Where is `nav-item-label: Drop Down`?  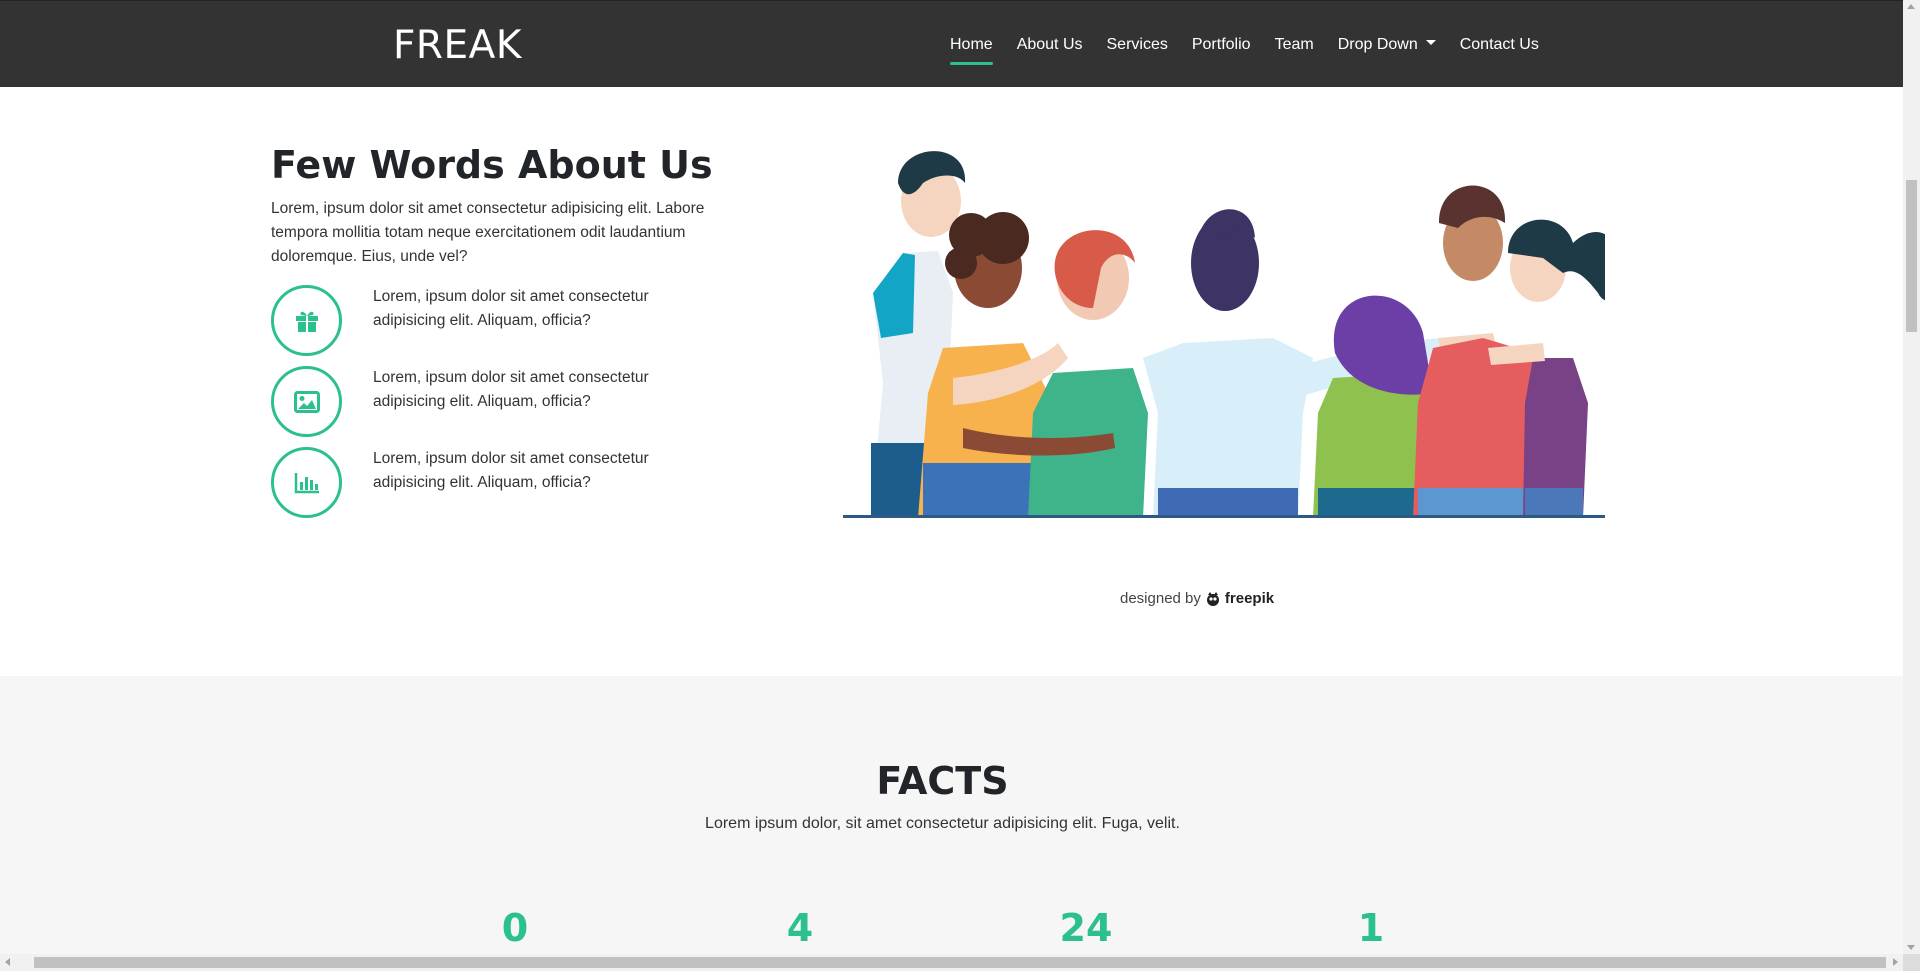
nav-item-label: Drop Down is located at coordinates (1377, 44).